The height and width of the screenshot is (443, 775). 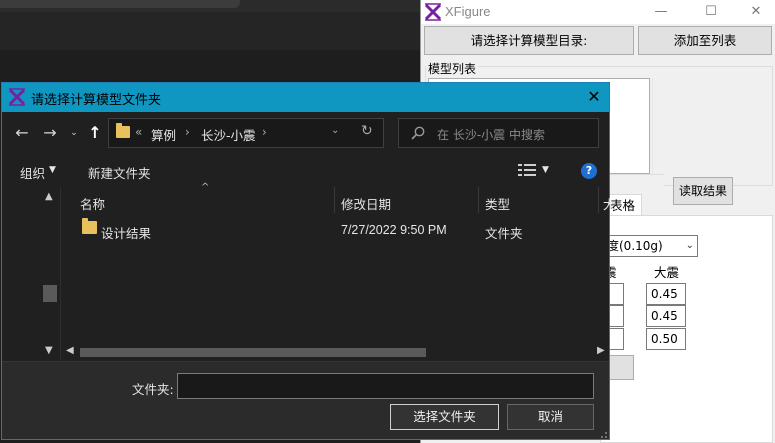 I want to click on search-box: 在 长沙-小震 中搜索, so click(x=498, y=133).